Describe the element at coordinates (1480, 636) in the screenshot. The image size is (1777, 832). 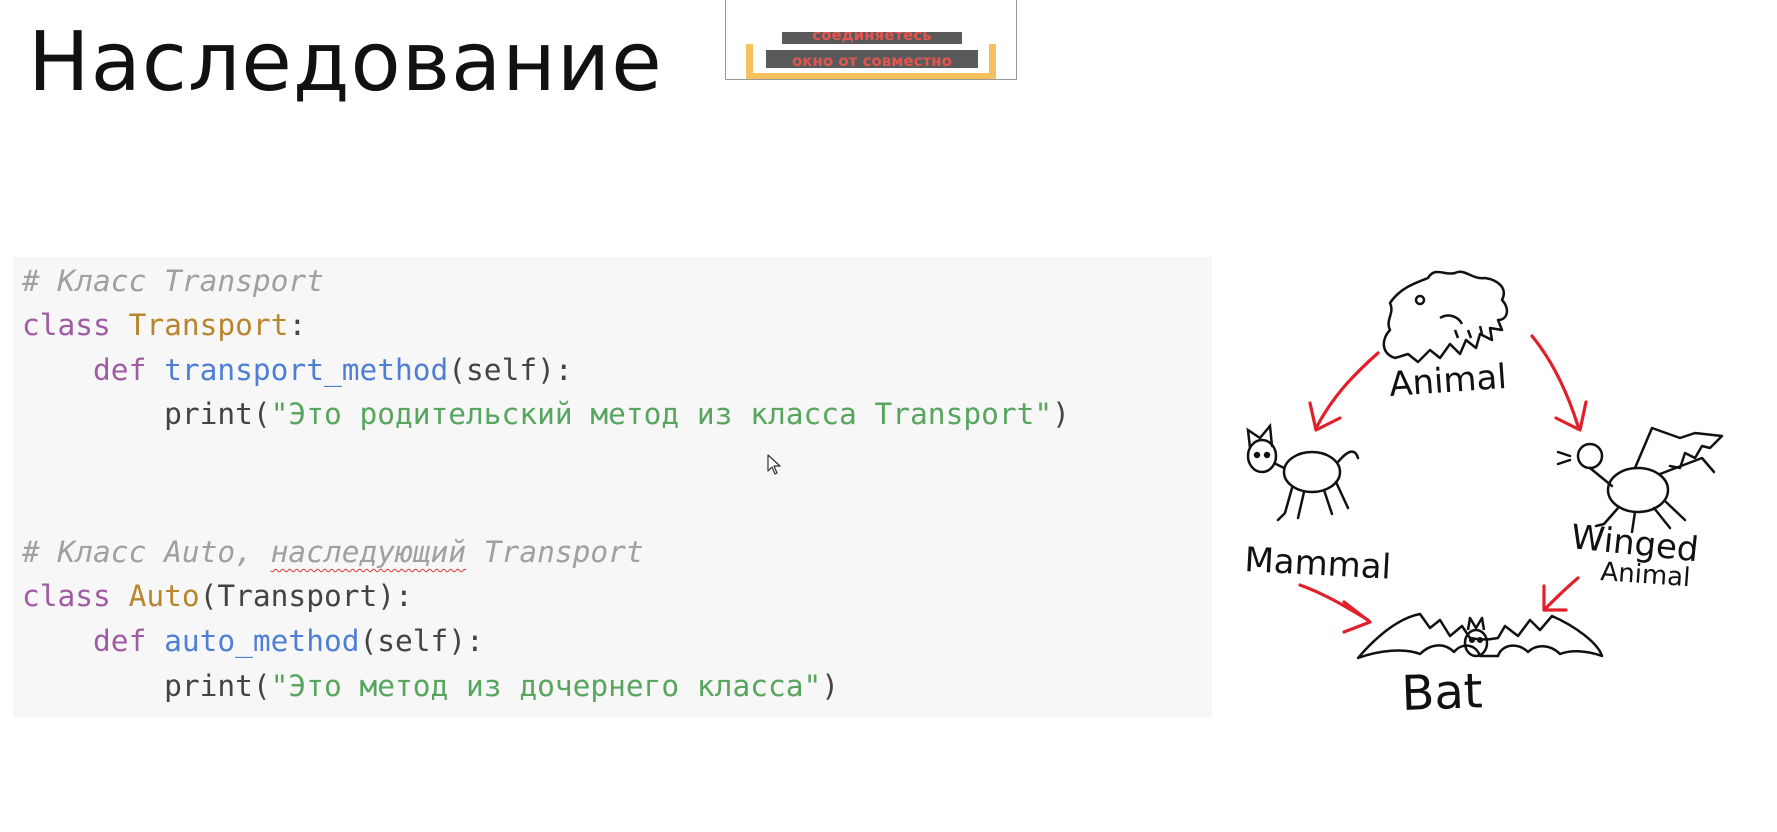
I see `bat-icon` at that location.